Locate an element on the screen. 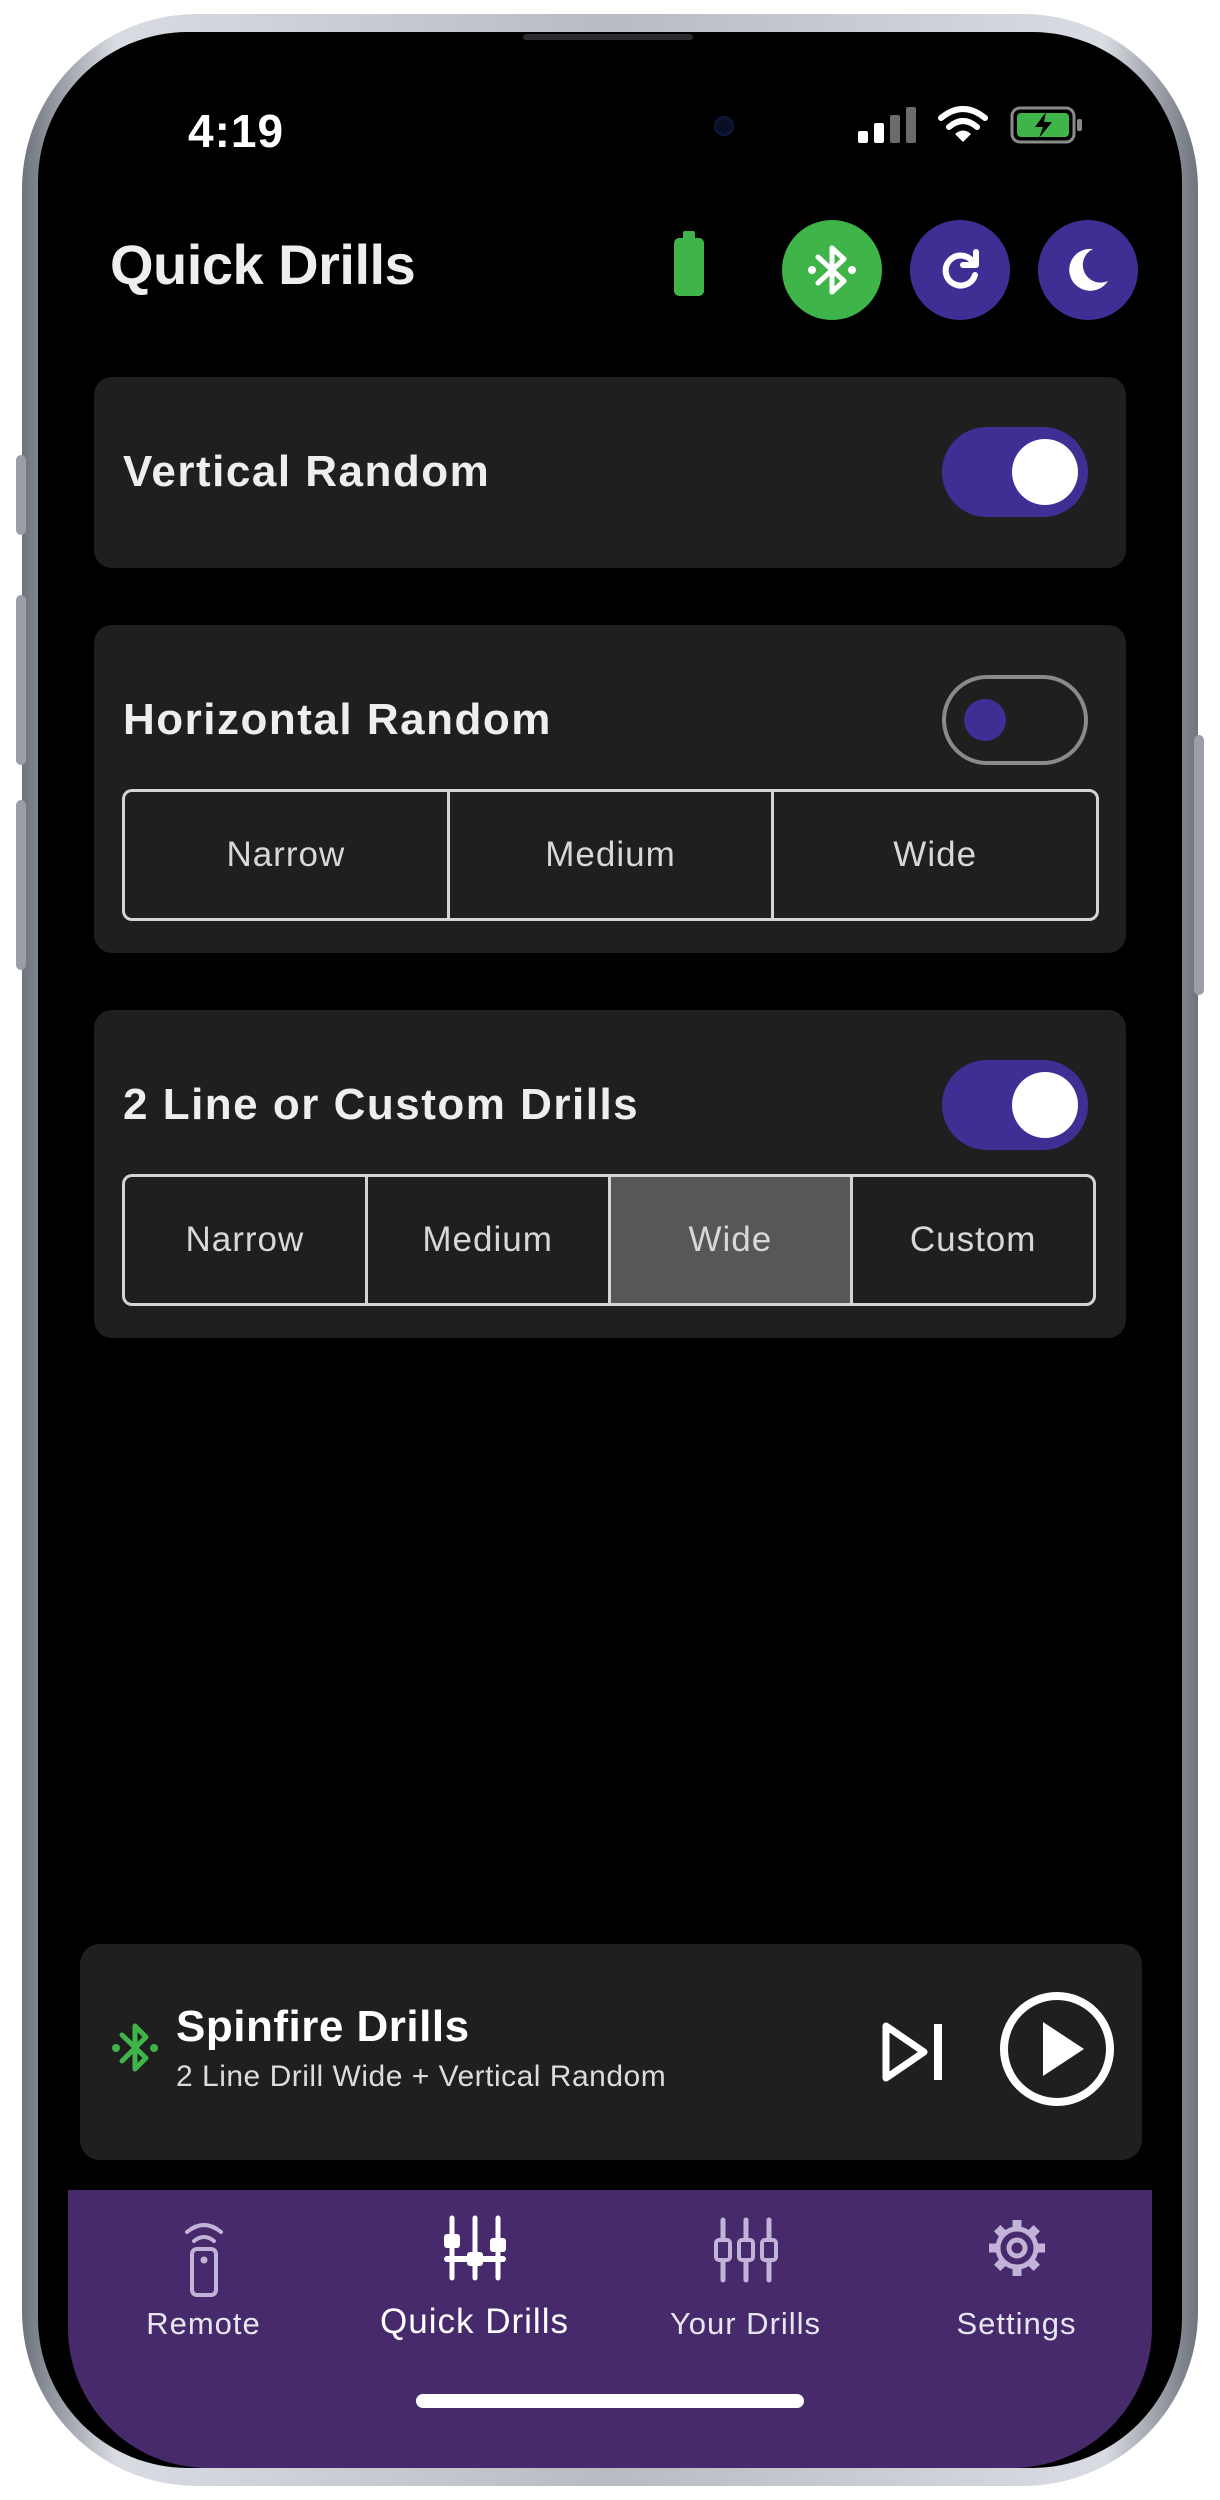  power-button is located at coordinates (1199, 865).